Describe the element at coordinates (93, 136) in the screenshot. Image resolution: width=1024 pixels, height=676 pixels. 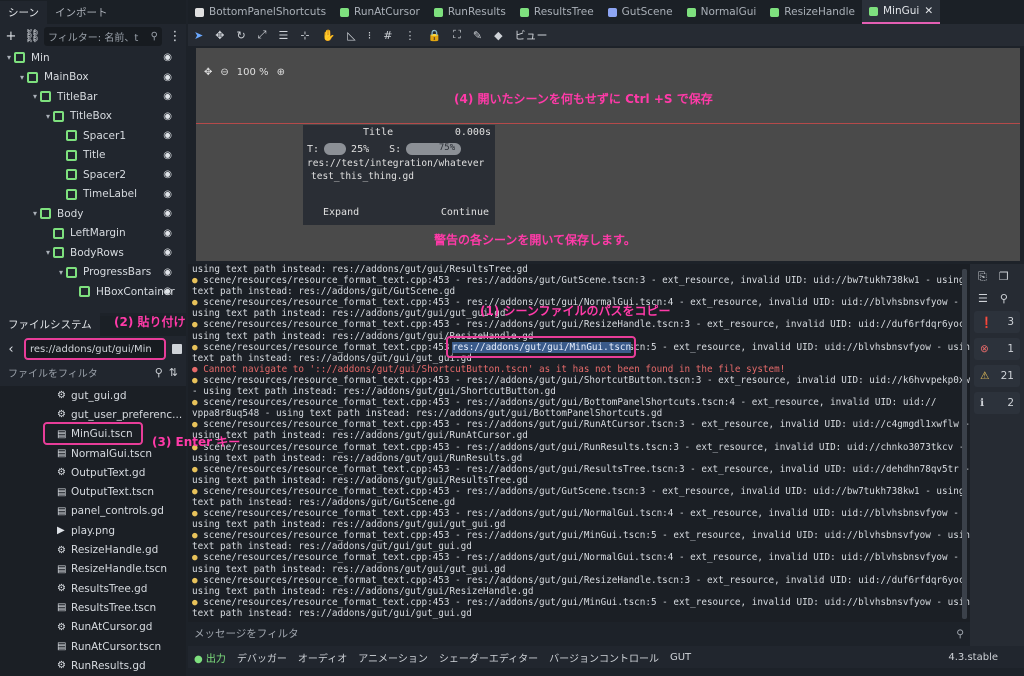
I see `tree-node: Spacer1 ◉` at that location.